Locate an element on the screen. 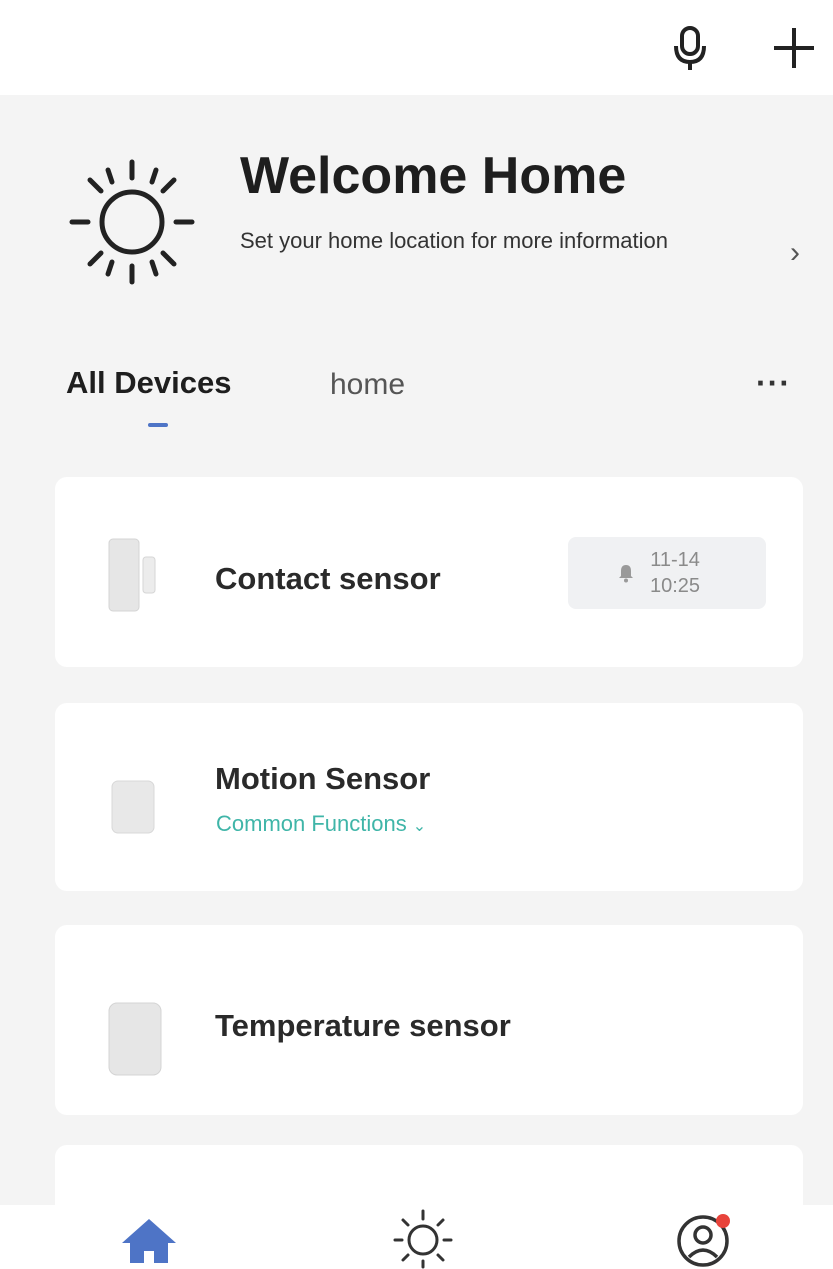  device-card-partial is located at coordinates (429, 1175).